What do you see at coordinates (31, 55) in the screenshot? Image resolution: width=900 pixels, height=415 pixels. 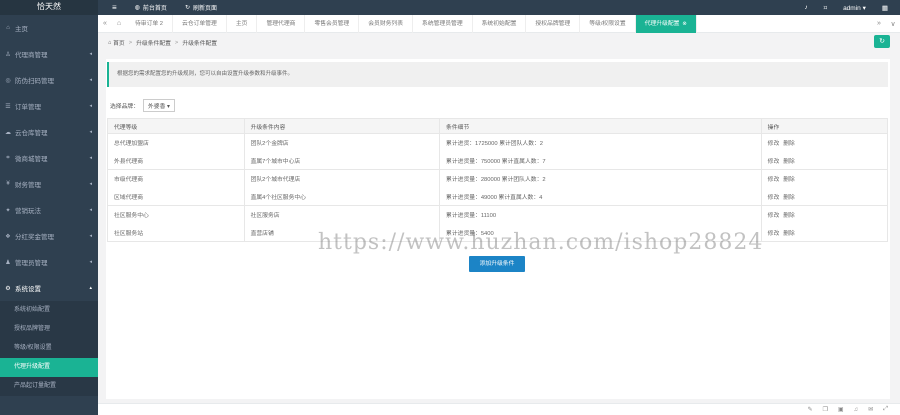 I see `sidebar-item-label: 代理商管理` at bounding box center [31, 55].